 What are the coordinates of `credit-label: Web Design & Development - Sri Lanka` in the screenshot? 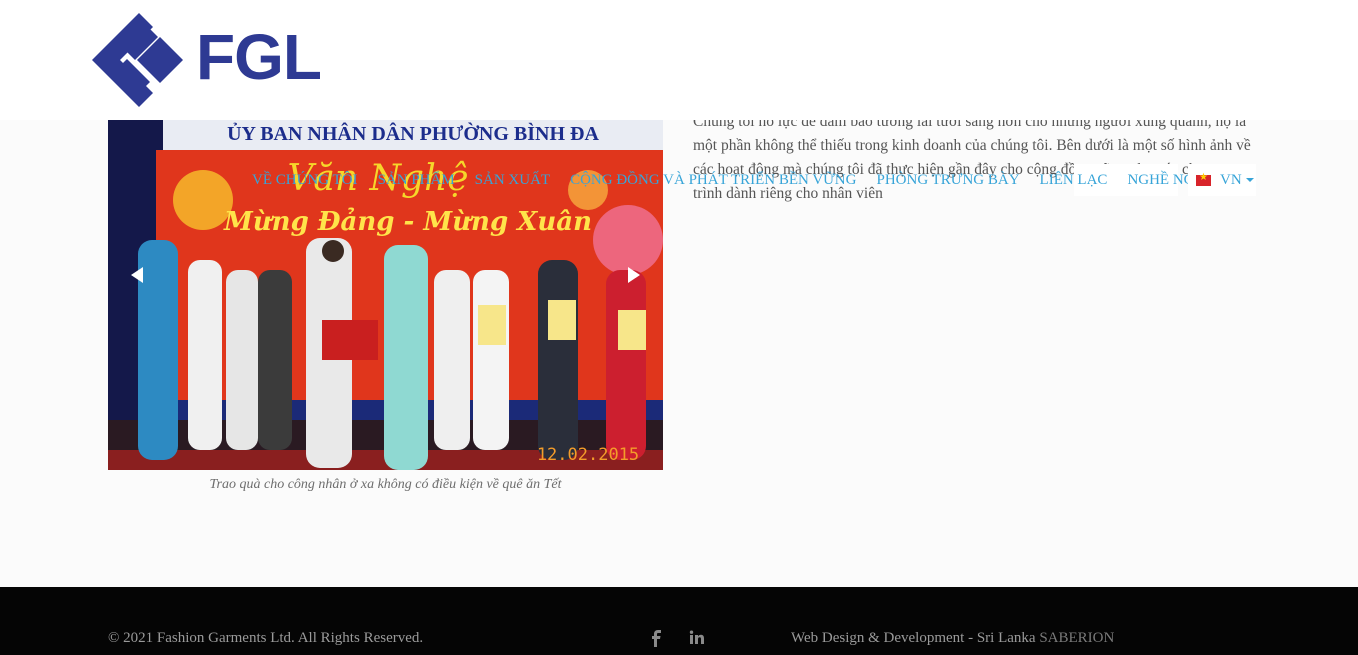 It's located at (915, 638).